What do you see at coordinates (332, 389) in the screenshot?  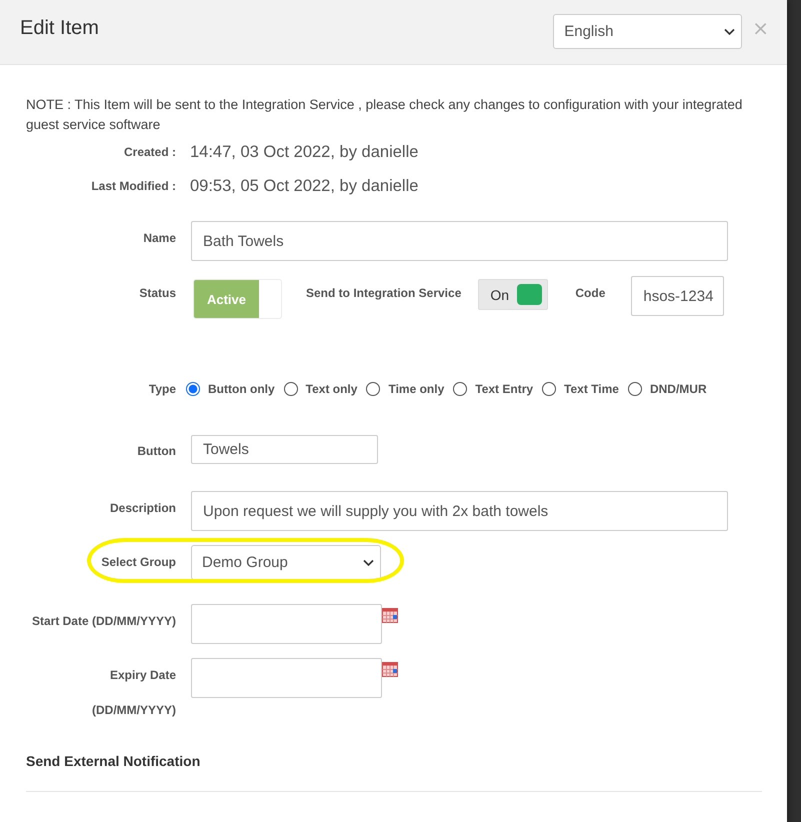 I see `radio-label: Text only` at bounding box center [332, 389].